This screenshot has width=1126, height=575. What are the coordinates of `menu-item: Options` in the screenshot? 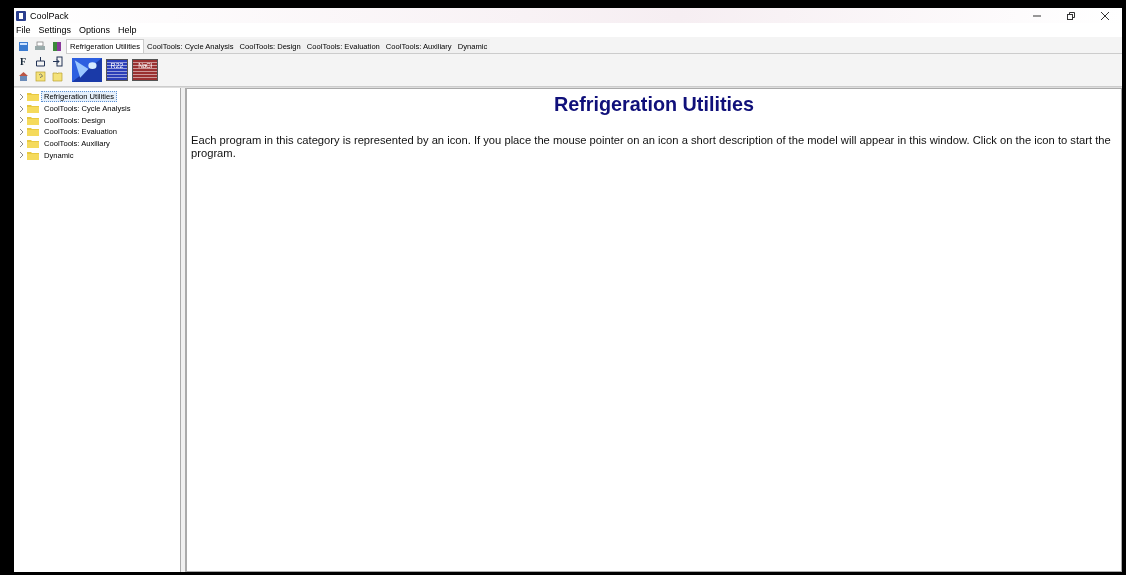 It's located at (95, 30).